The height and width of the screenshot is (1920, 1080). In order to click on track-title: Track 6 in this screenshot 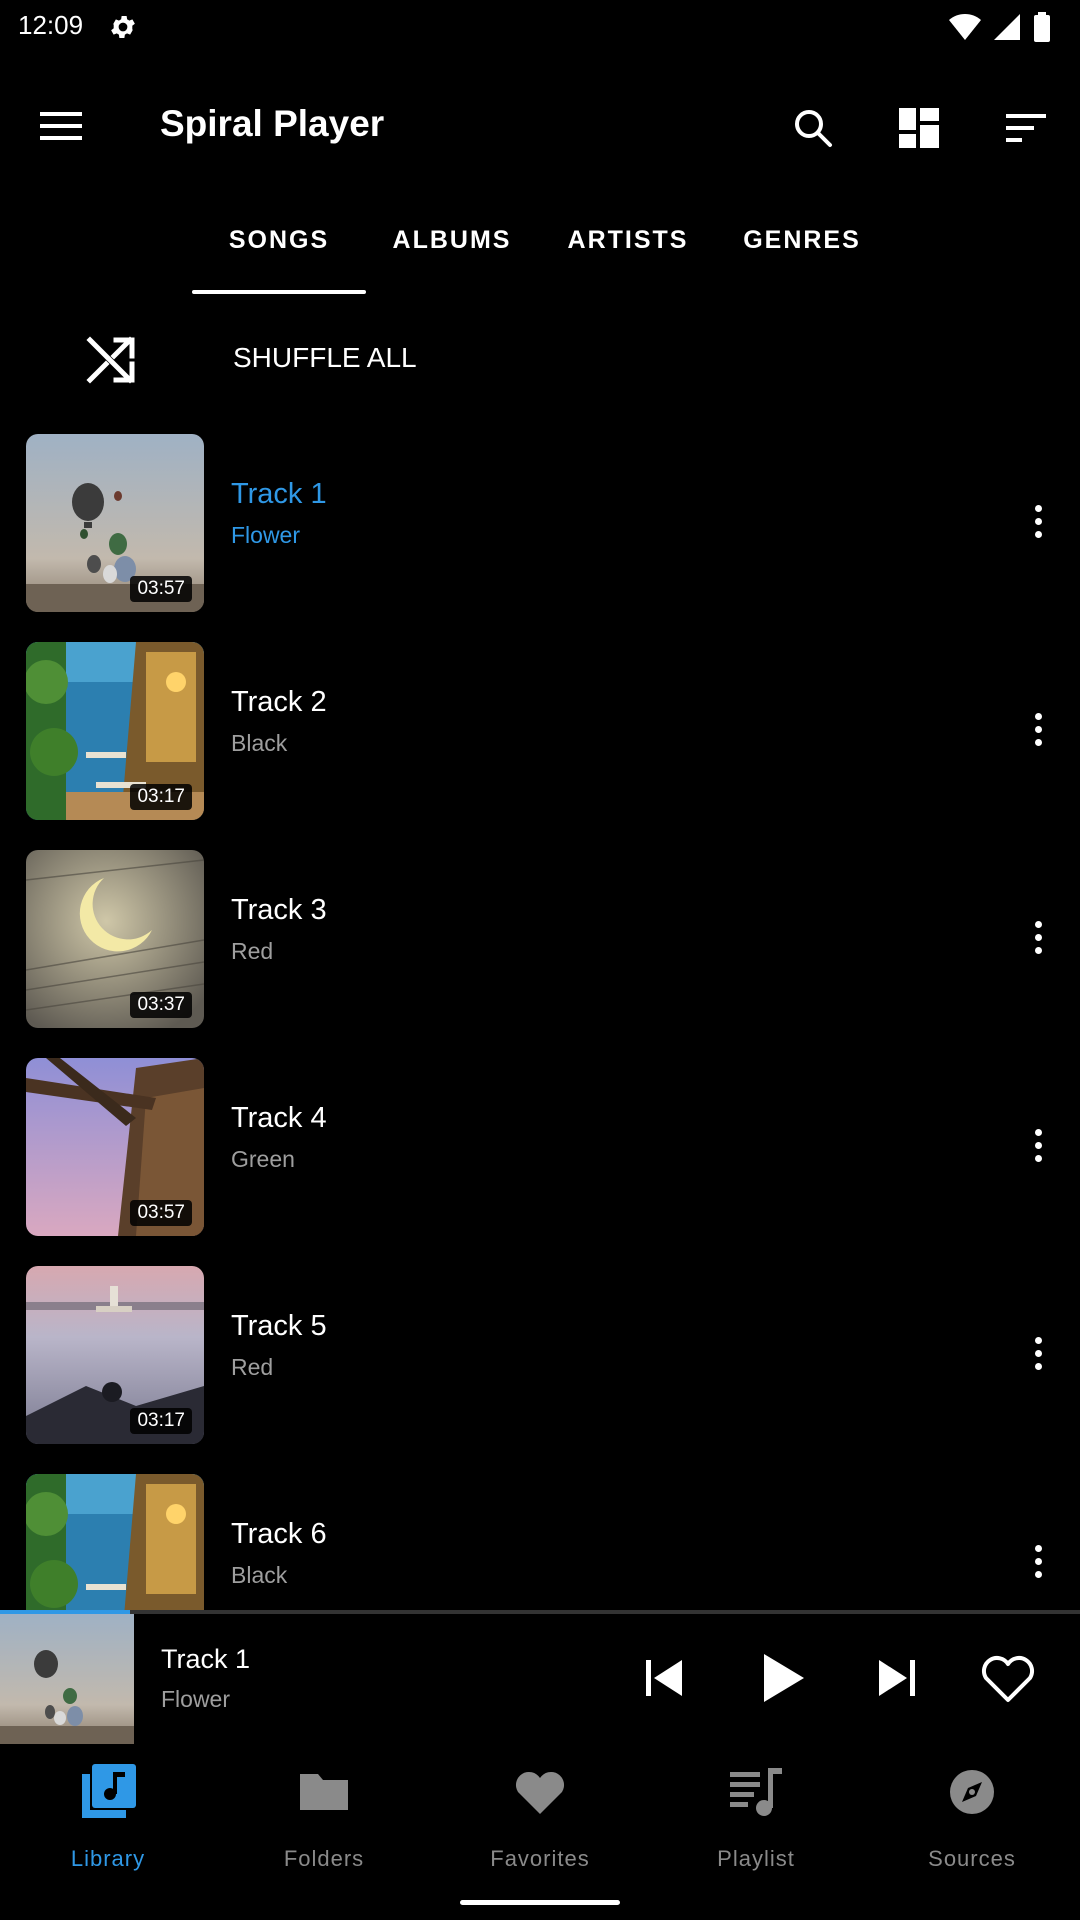, I will do `click(279, 1534)`.